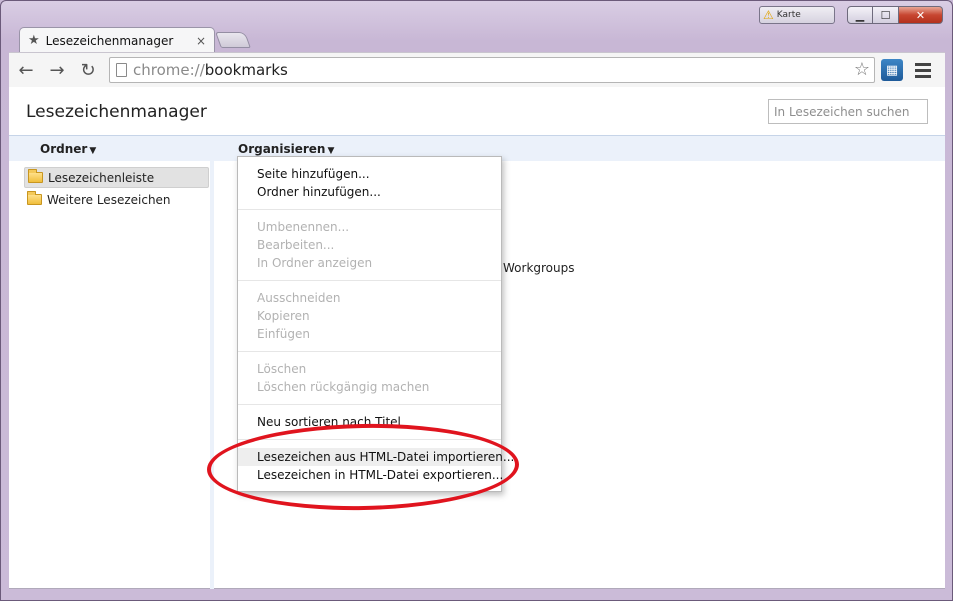 Image resolution: width=953 pixels, height=601 pixels. Describe the element at coordinates (299, 298) in the screenshot. I see `menu-item-cut: Ausschneiden` at that location.